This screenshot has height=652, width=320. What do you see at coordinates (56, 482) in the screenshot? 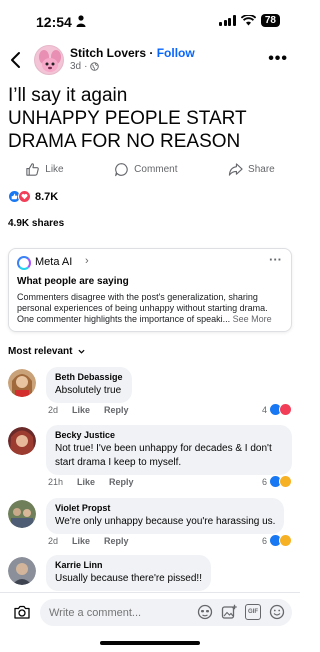
I see `comment-age: 21h` at bounding box center [56, 482].